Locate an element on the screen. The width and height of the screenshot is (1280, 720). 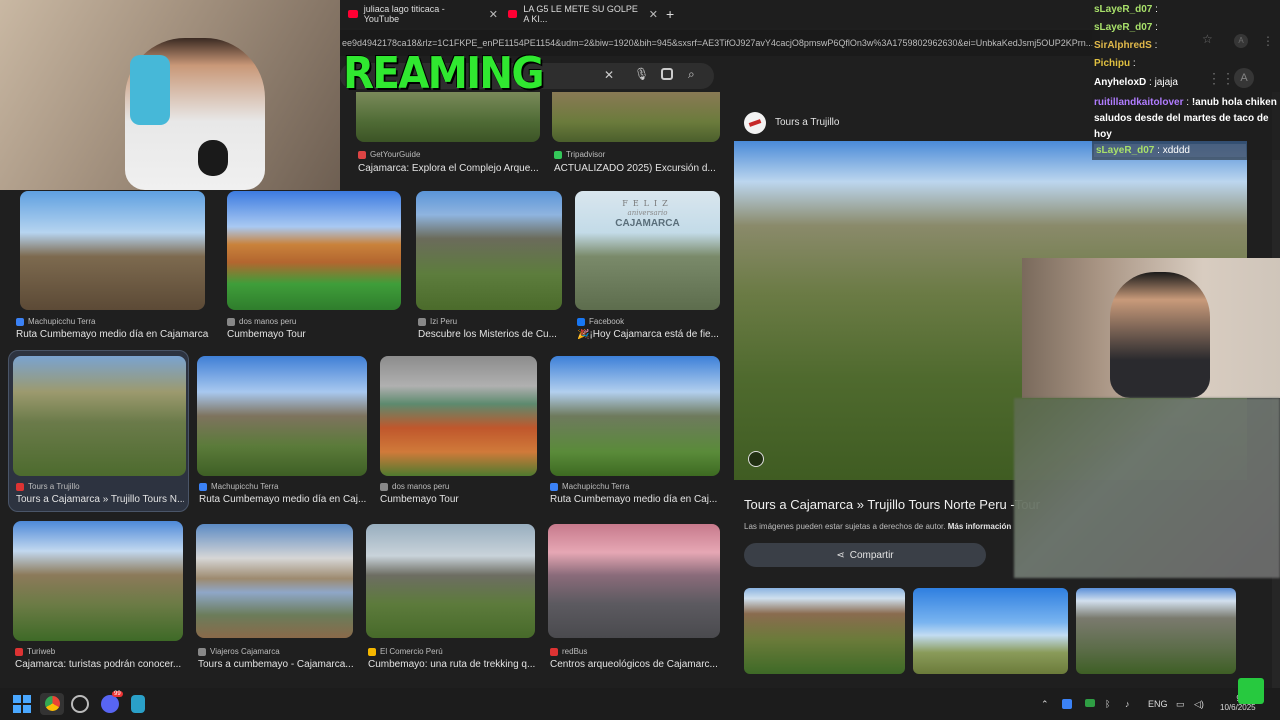
network-icon: ▭ is located at coordinates (1180, 704).